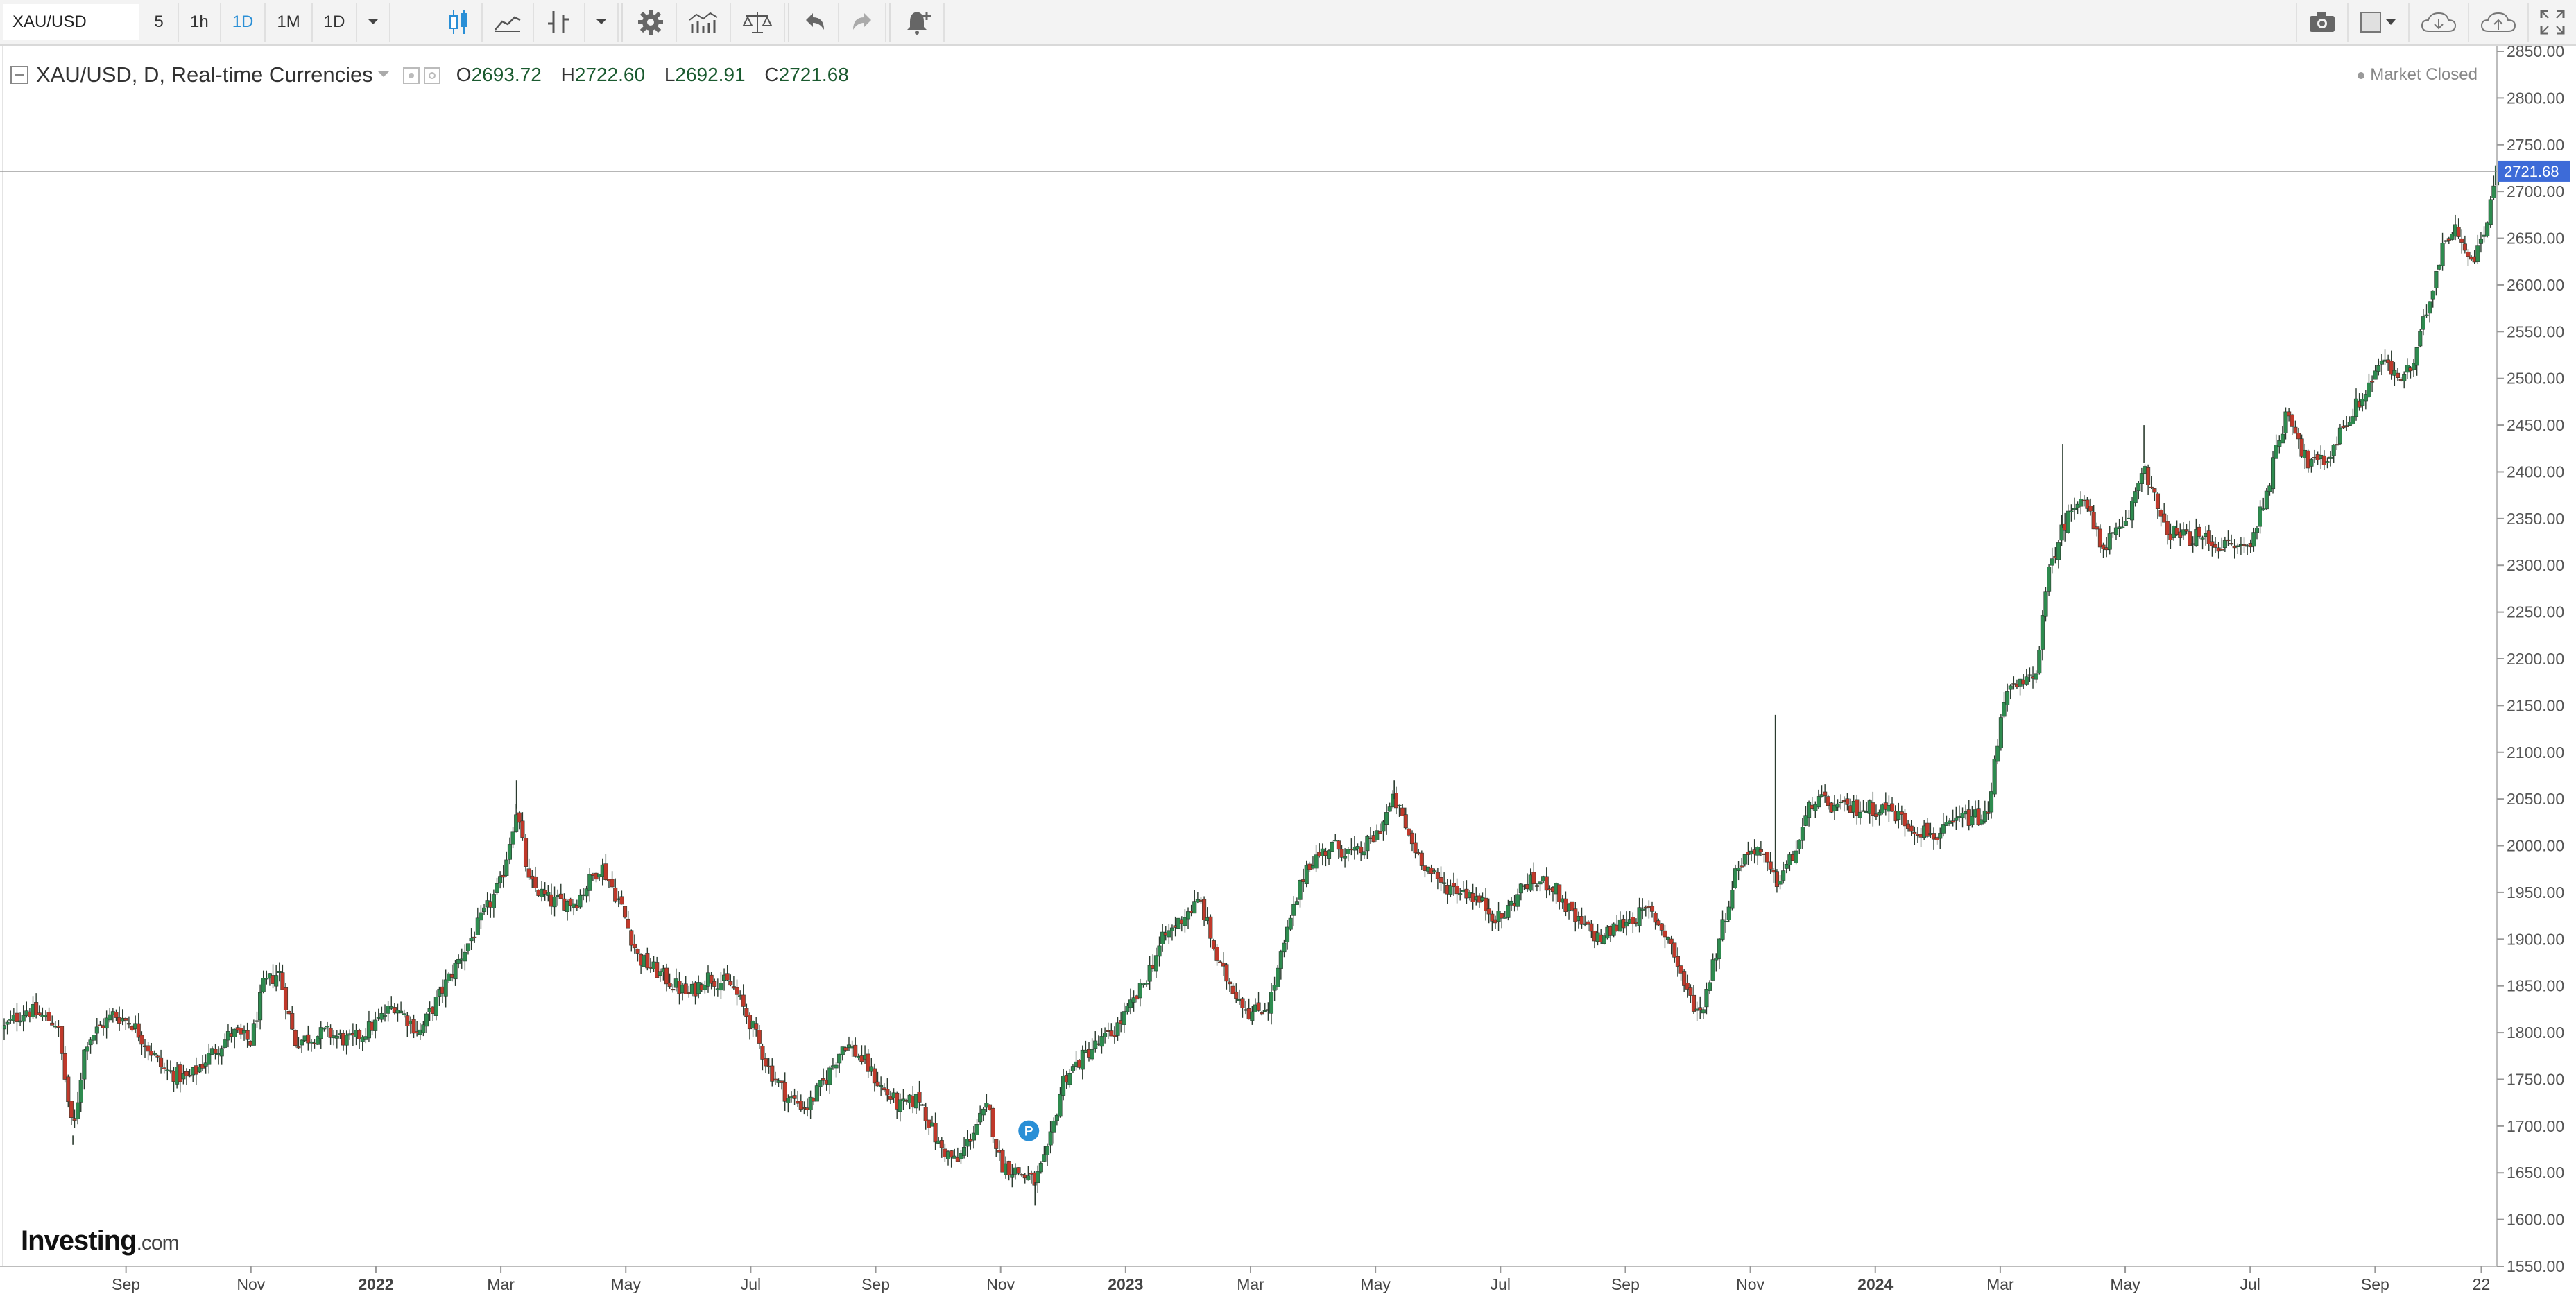  What do you see at coordinates (2552, 22) in the screenshot?
I see `fullscreen-button` at bounding box center [2552, 22].